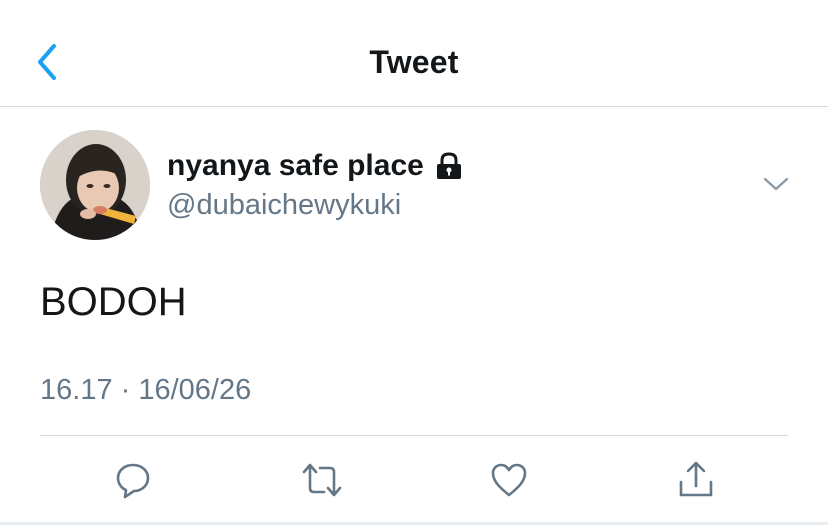 The width and height of the screenshot is (828, 525). Describe the element at coordinates (449, 166) in the screenshot. I see `lock-icon` at that location.